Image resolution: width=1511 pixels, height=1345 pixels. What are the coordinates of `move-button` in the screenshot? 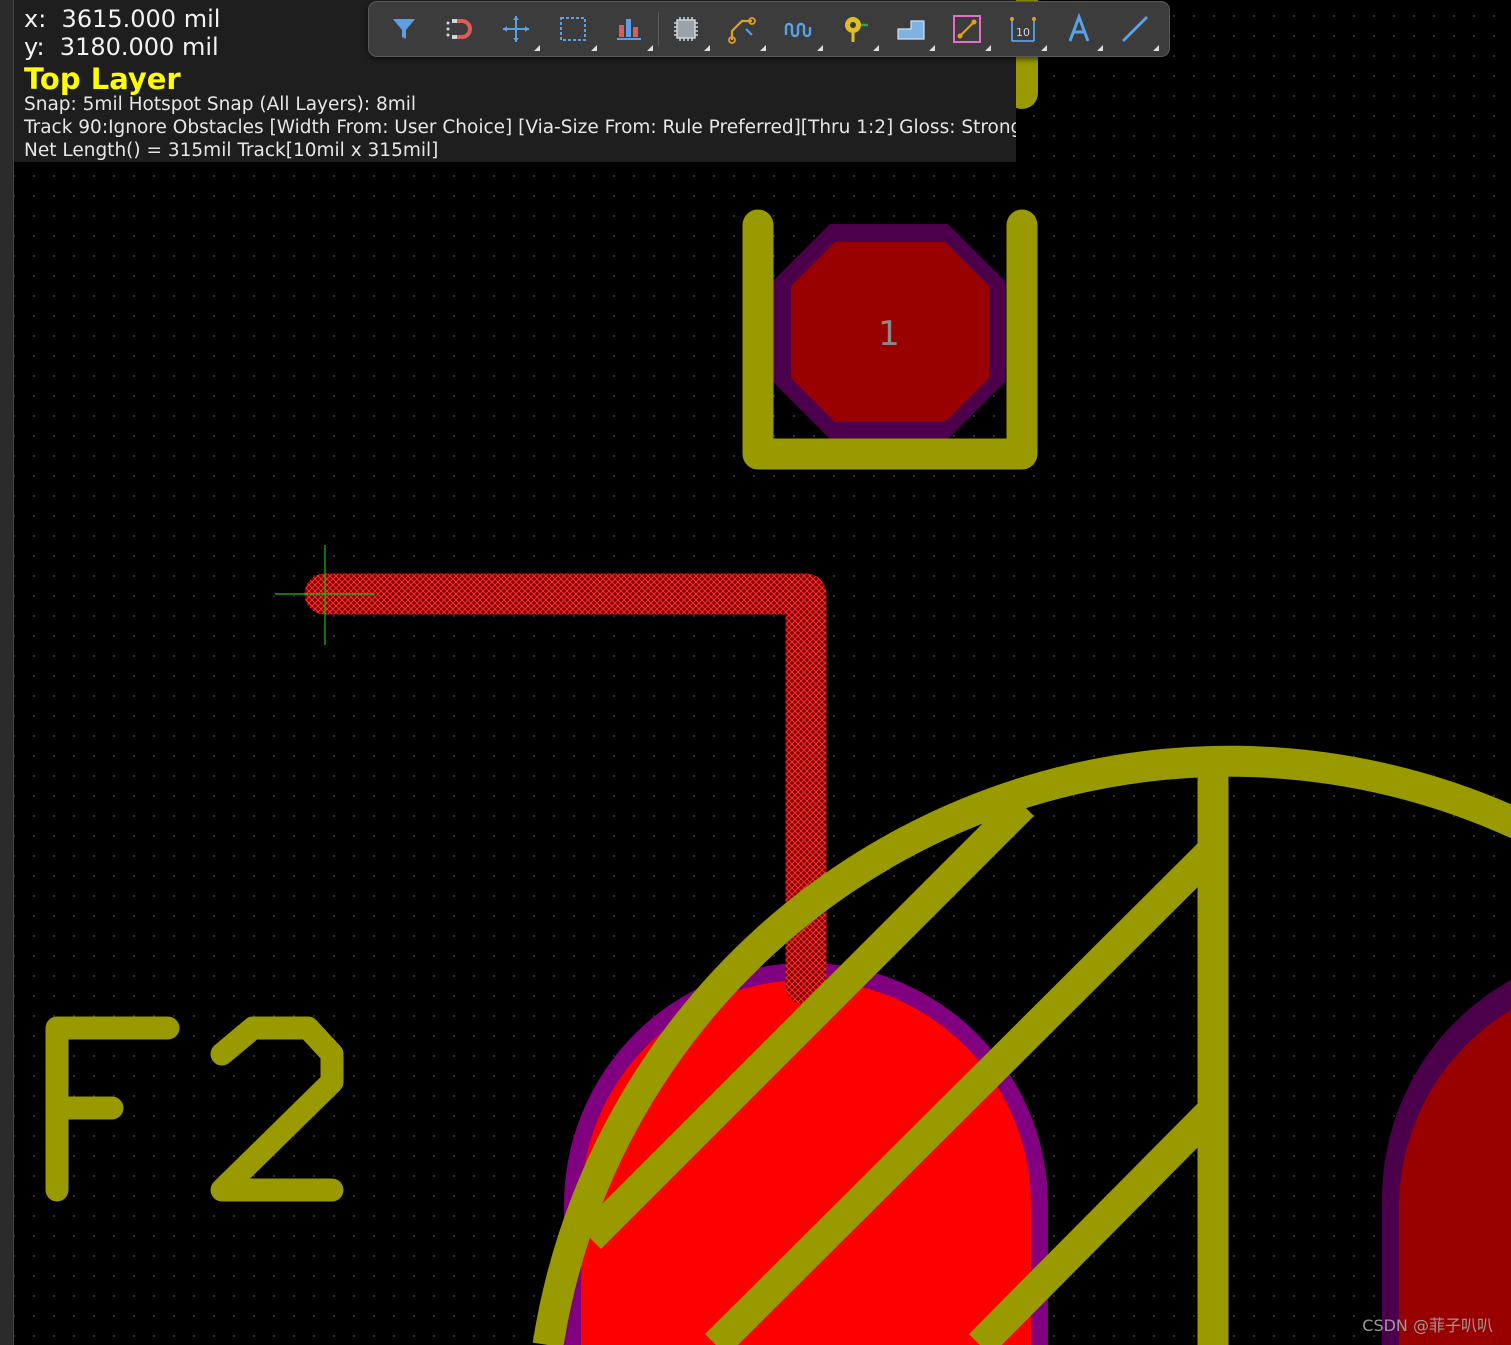 It's located at (518, 30).